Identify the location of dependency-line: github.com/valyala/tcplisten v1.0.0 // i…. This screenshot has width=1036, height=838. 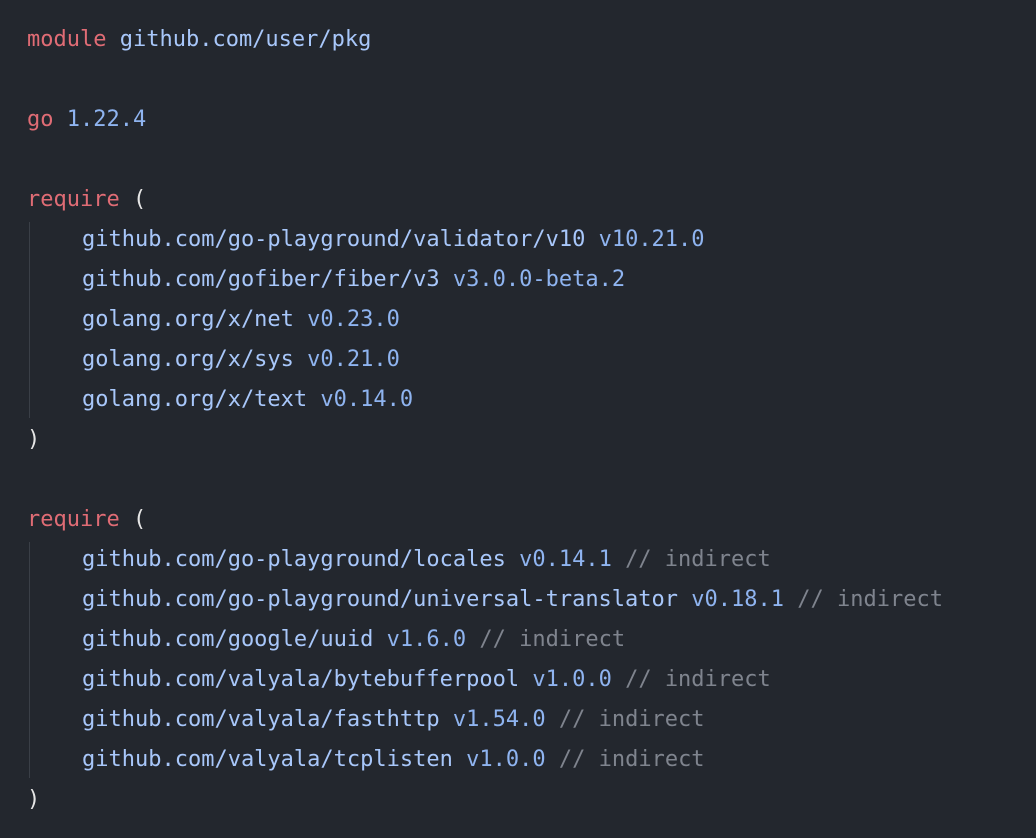
(393, 760).